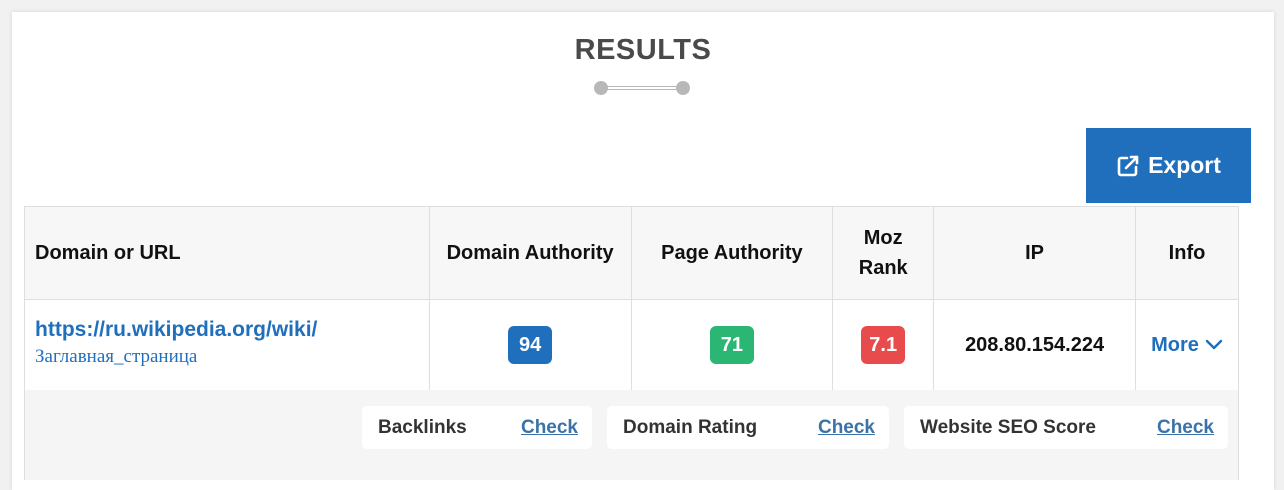  I want to click on column-header-ip: IP, so click(1035, 253).